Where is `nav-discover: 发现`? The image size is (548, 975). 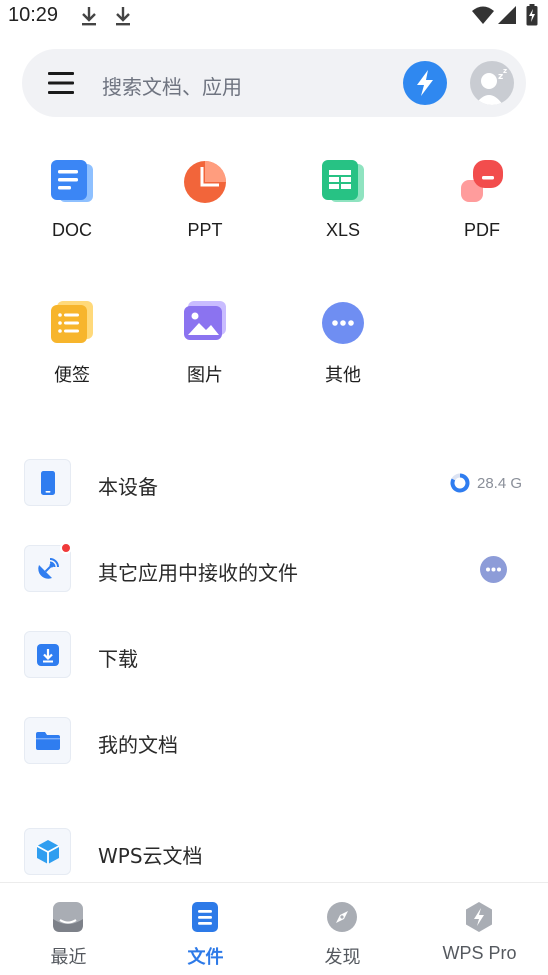 nav-discover: 发现 is located at coordinates (342, 929).